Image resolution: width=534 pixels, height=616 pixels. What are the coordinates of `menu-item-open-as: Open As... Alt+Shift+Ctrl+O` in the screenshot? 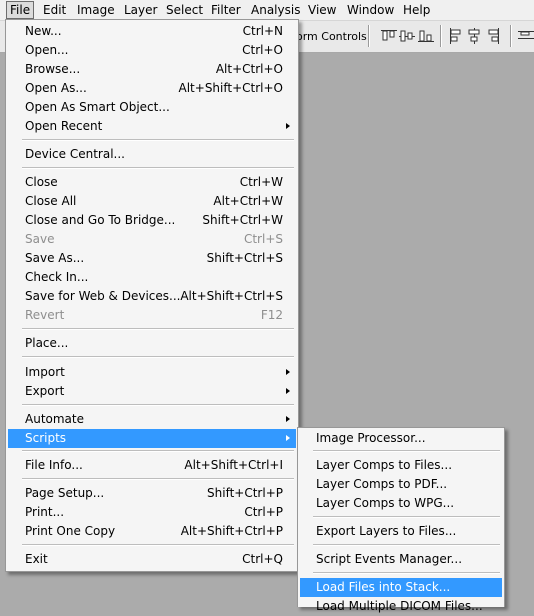 It's located at (152, 88).